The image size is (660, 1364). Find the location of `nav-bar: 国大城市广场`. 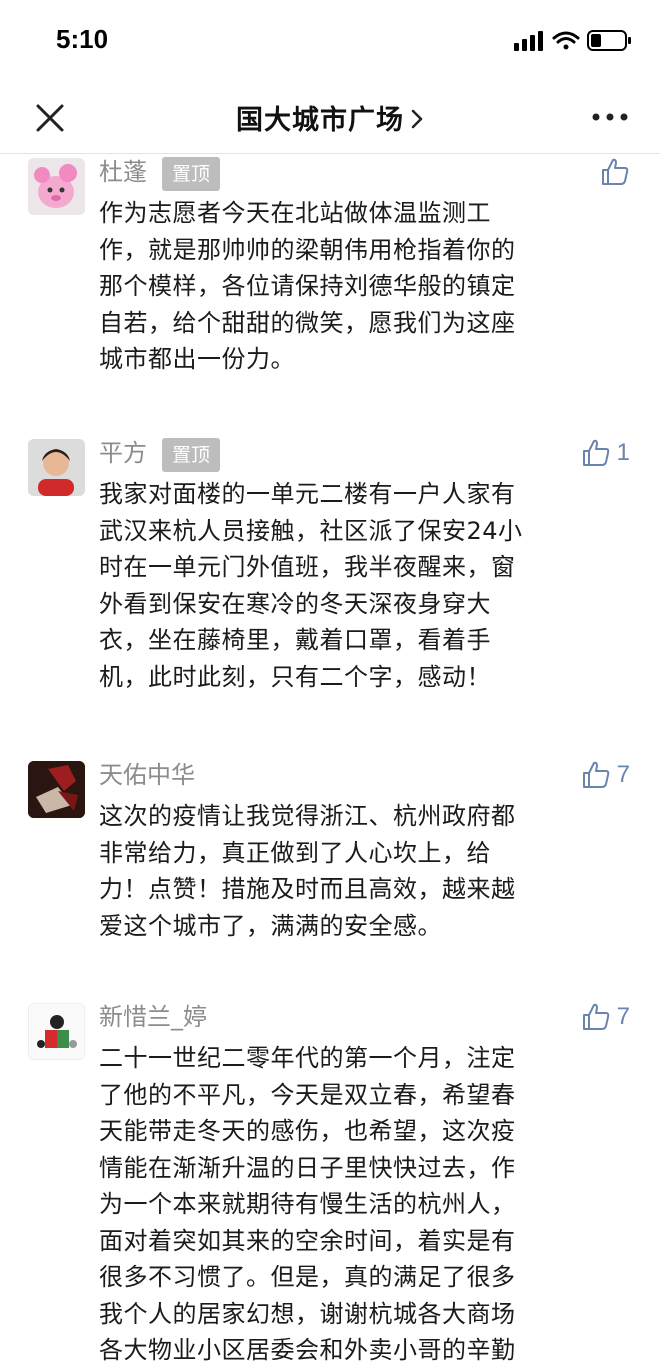

nav-bar: 国大城市广场 is located at coordinates (330, 117).